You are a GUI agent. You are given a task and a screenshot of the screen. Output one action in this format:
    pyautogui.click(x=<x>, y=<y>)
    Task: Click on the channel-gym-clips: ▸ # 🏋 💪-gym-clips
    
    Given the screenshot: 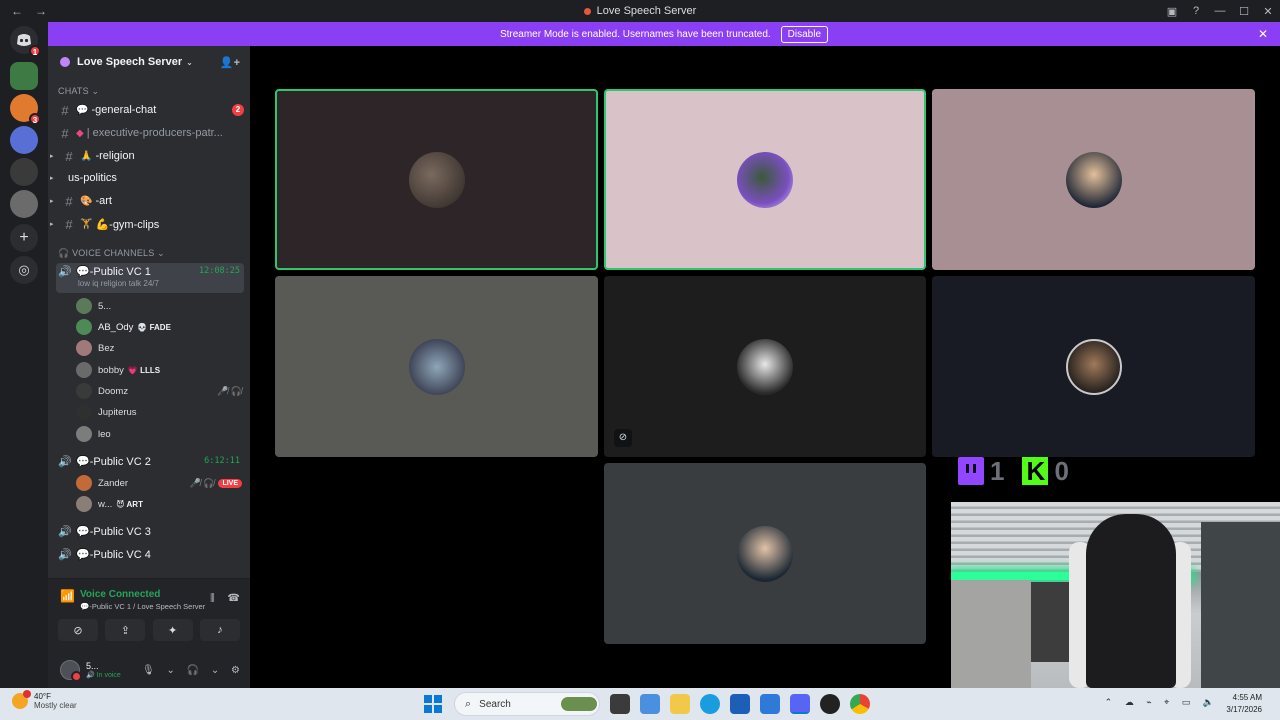 What is the action you would take?
    pyautogui.click(x=147, y=224)
    